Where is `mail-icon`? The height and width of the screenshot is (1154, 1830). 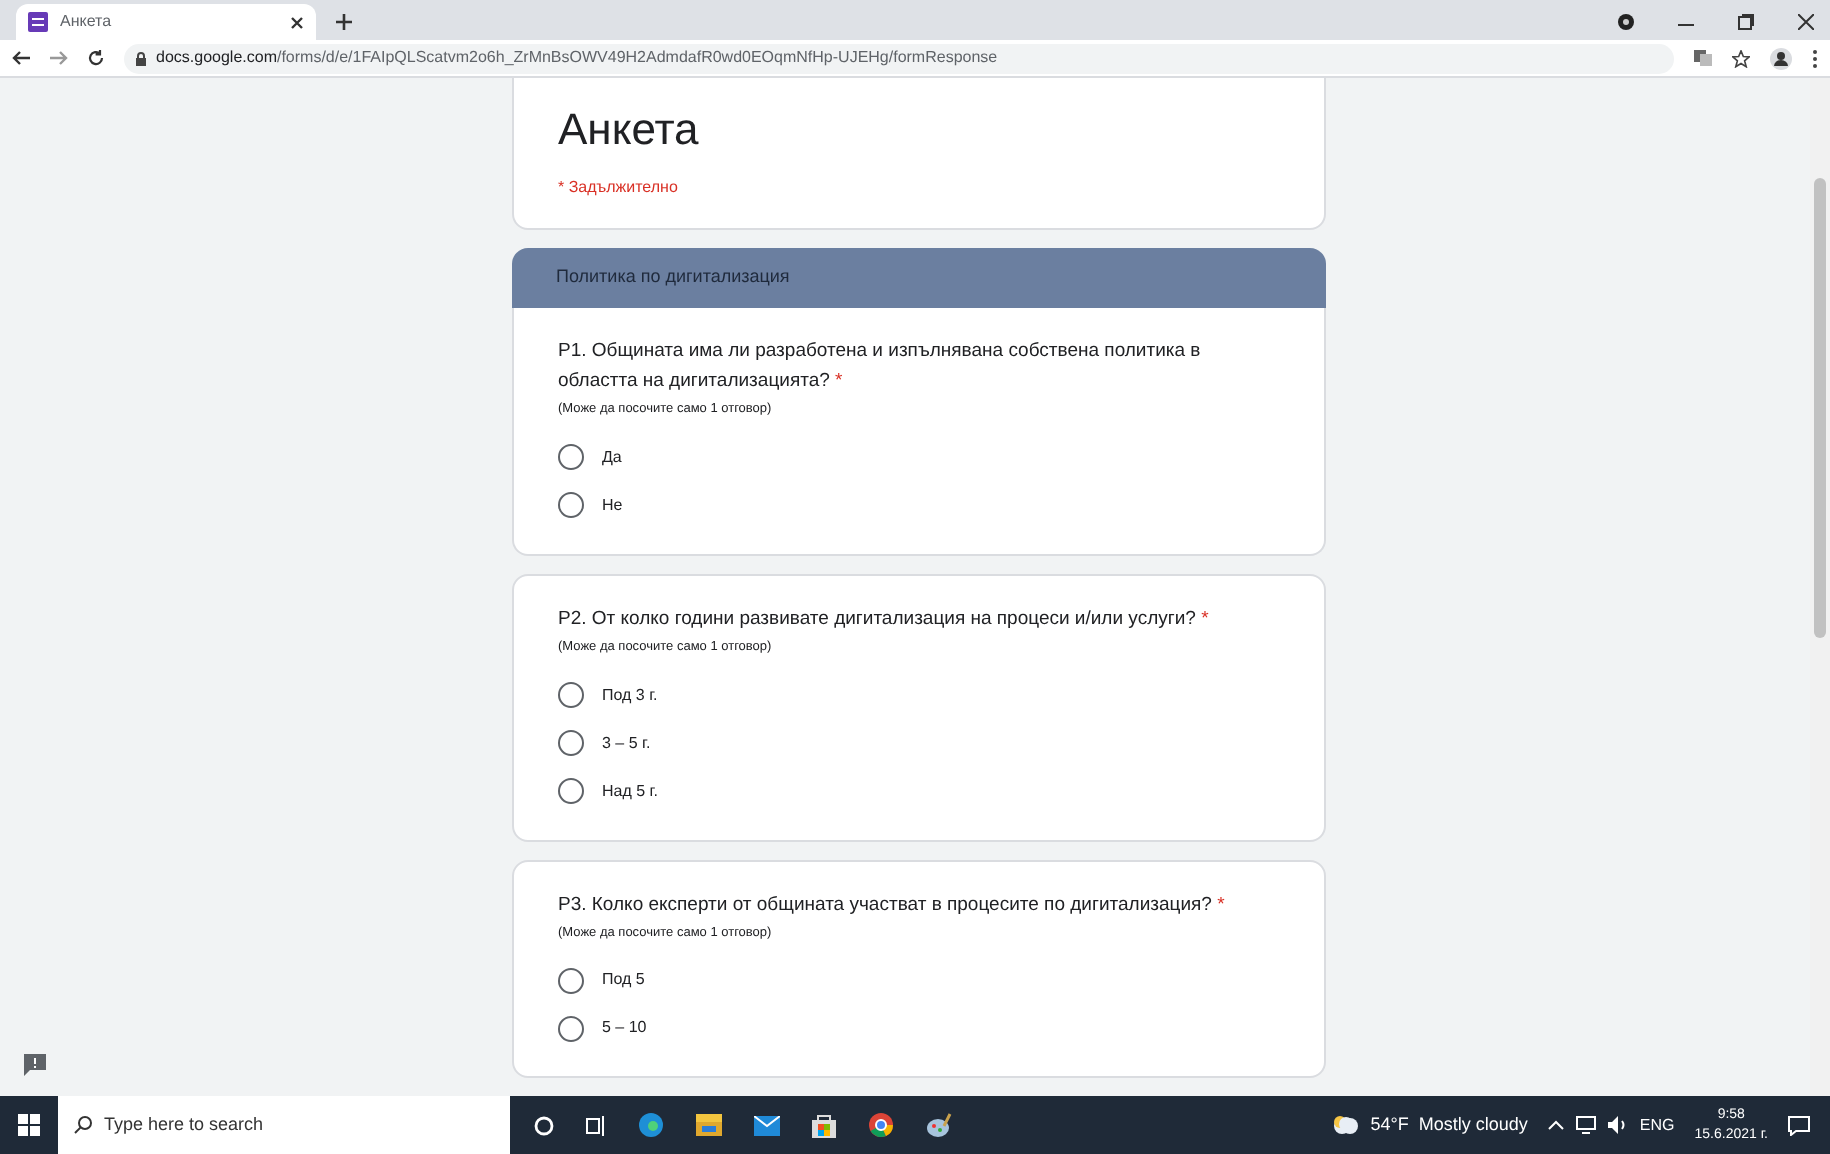
mail-icon is located at coordinates (767, 1125).